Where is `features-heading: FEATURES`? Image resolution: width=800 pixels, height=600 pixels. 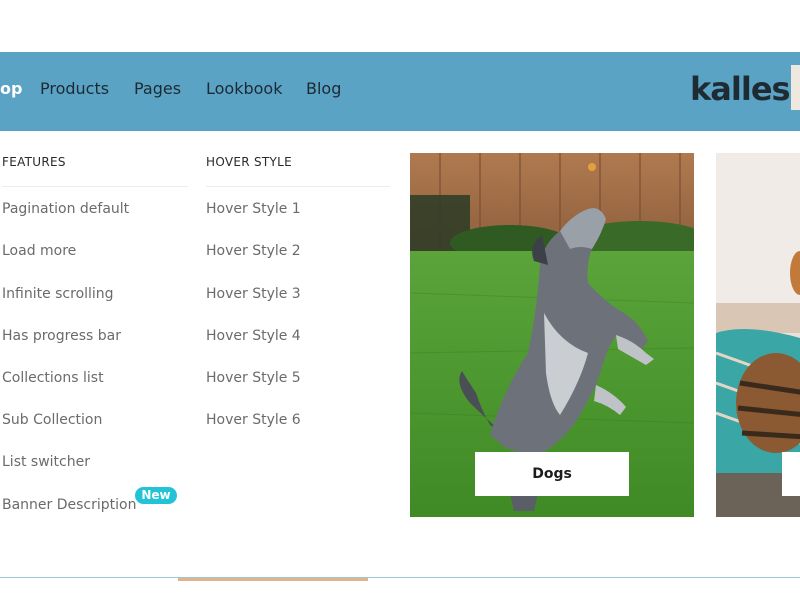
features-heading: FEATURES is located at coordinates (34, 162).